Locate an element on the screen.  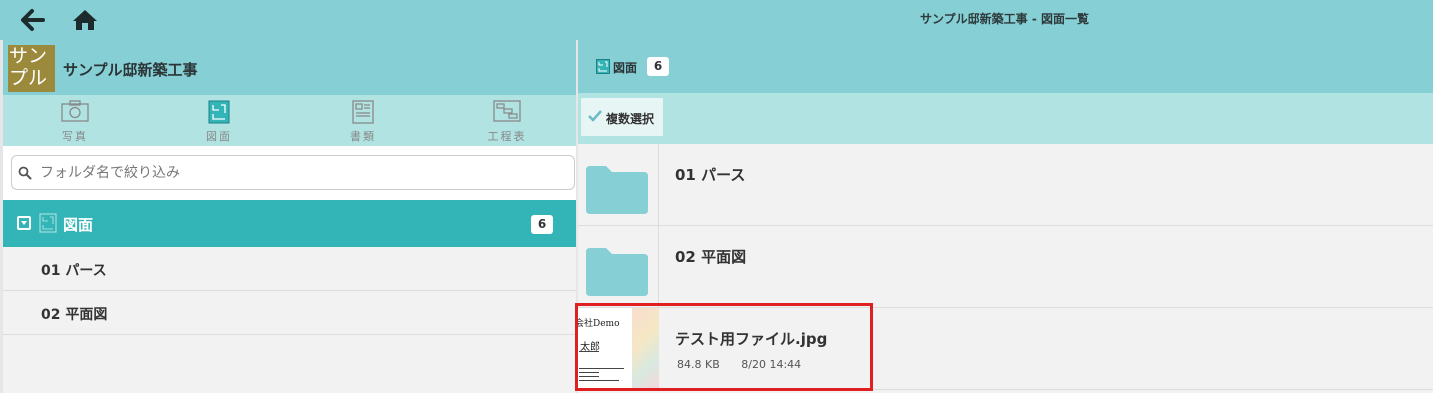
multi-select-label: 複数選択 is located at coordinates (630, 119).